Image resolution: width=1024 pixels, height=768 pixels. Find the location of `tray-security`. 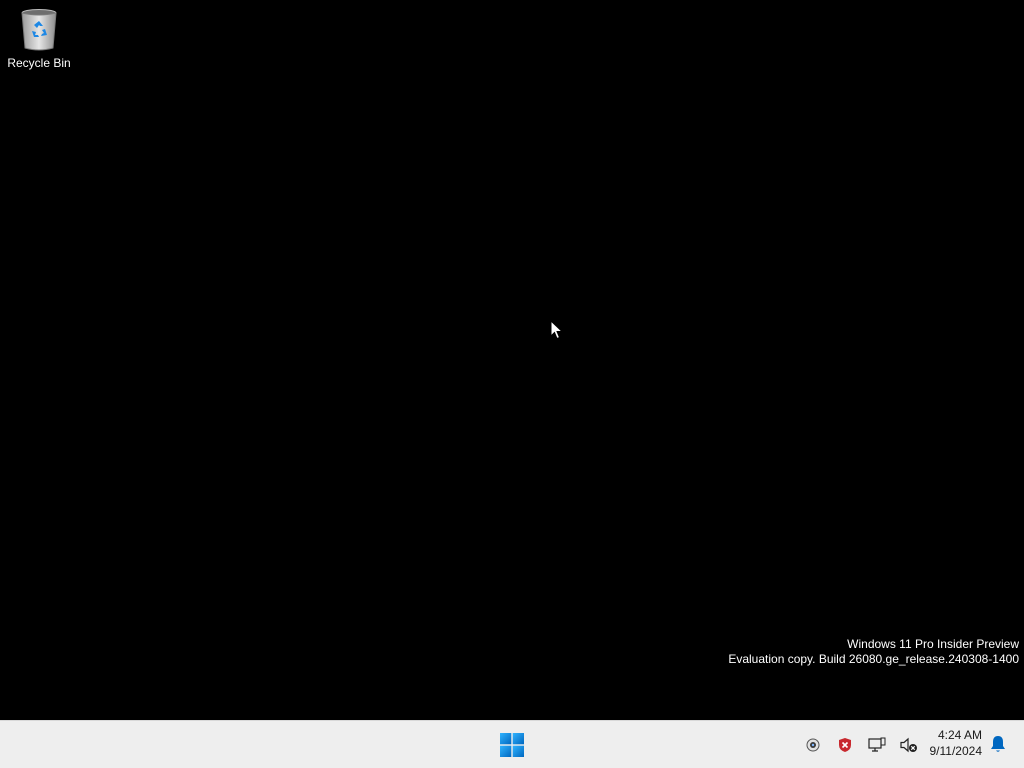

tray-security is located at coordinates (845, 745).